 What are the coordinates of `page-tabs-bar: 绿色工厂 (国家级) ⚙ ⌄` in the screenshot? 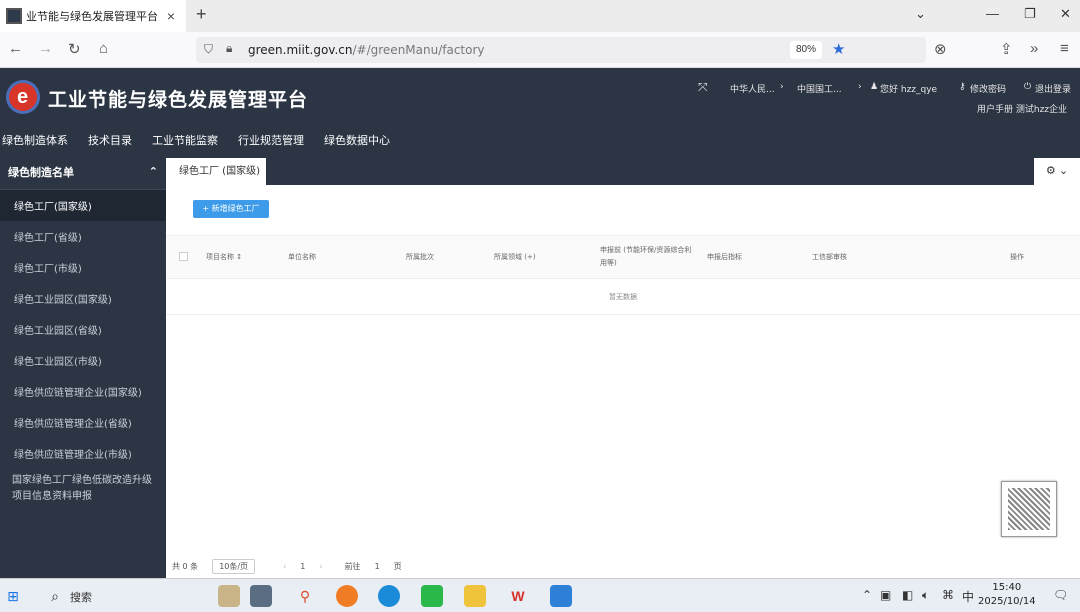 It's located at (623, 169).